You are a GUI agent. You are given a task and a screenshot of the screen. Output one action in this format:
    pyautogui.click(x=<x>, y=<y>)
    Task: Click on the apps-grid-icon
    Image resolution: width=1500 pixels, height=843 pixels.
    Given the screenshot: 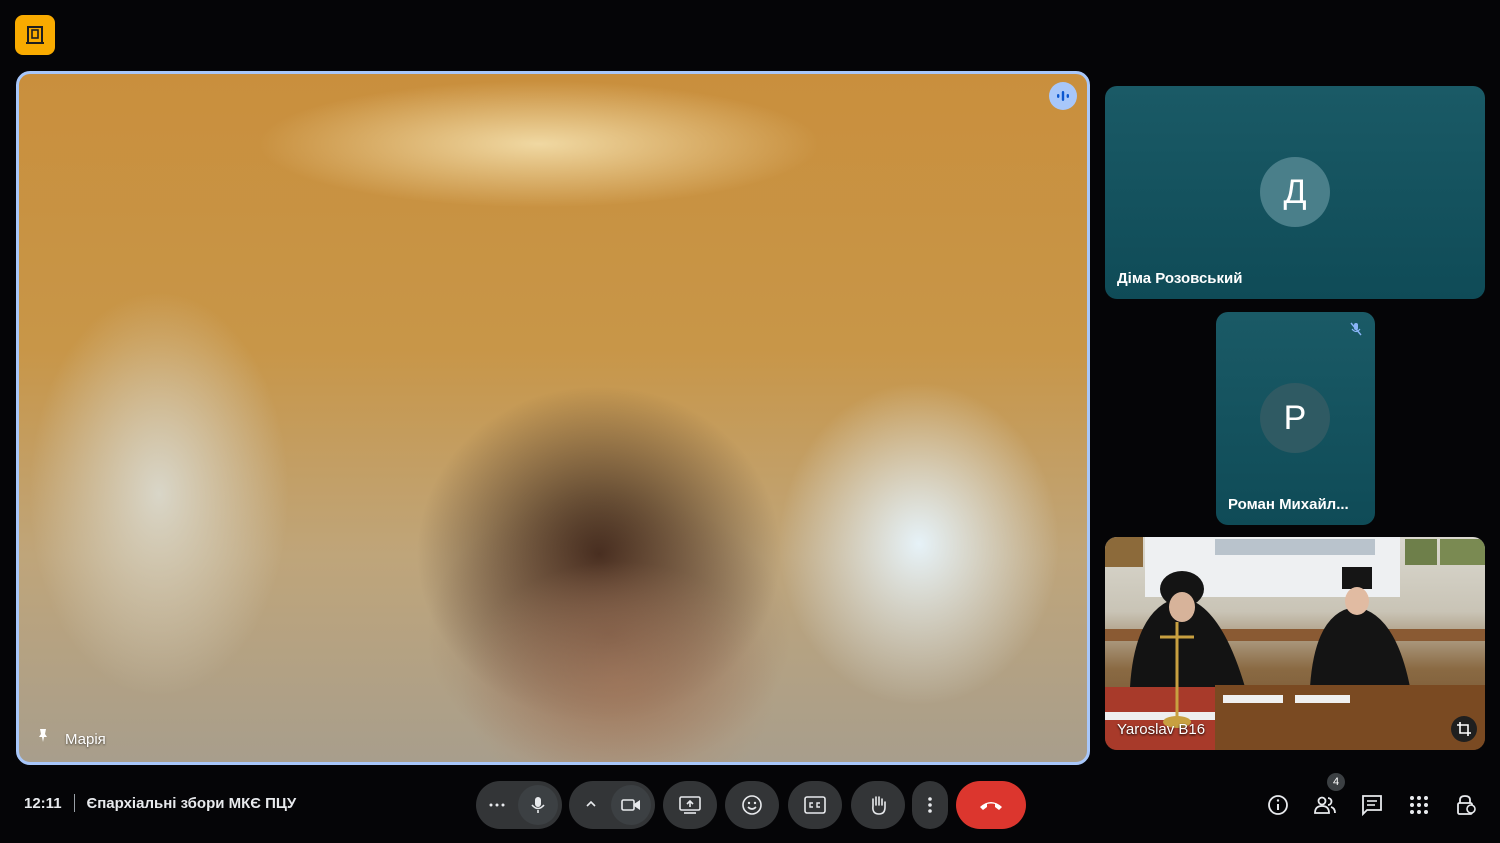 What is the action you would take?
    pyautogui.click(x=1419, y=805)
    